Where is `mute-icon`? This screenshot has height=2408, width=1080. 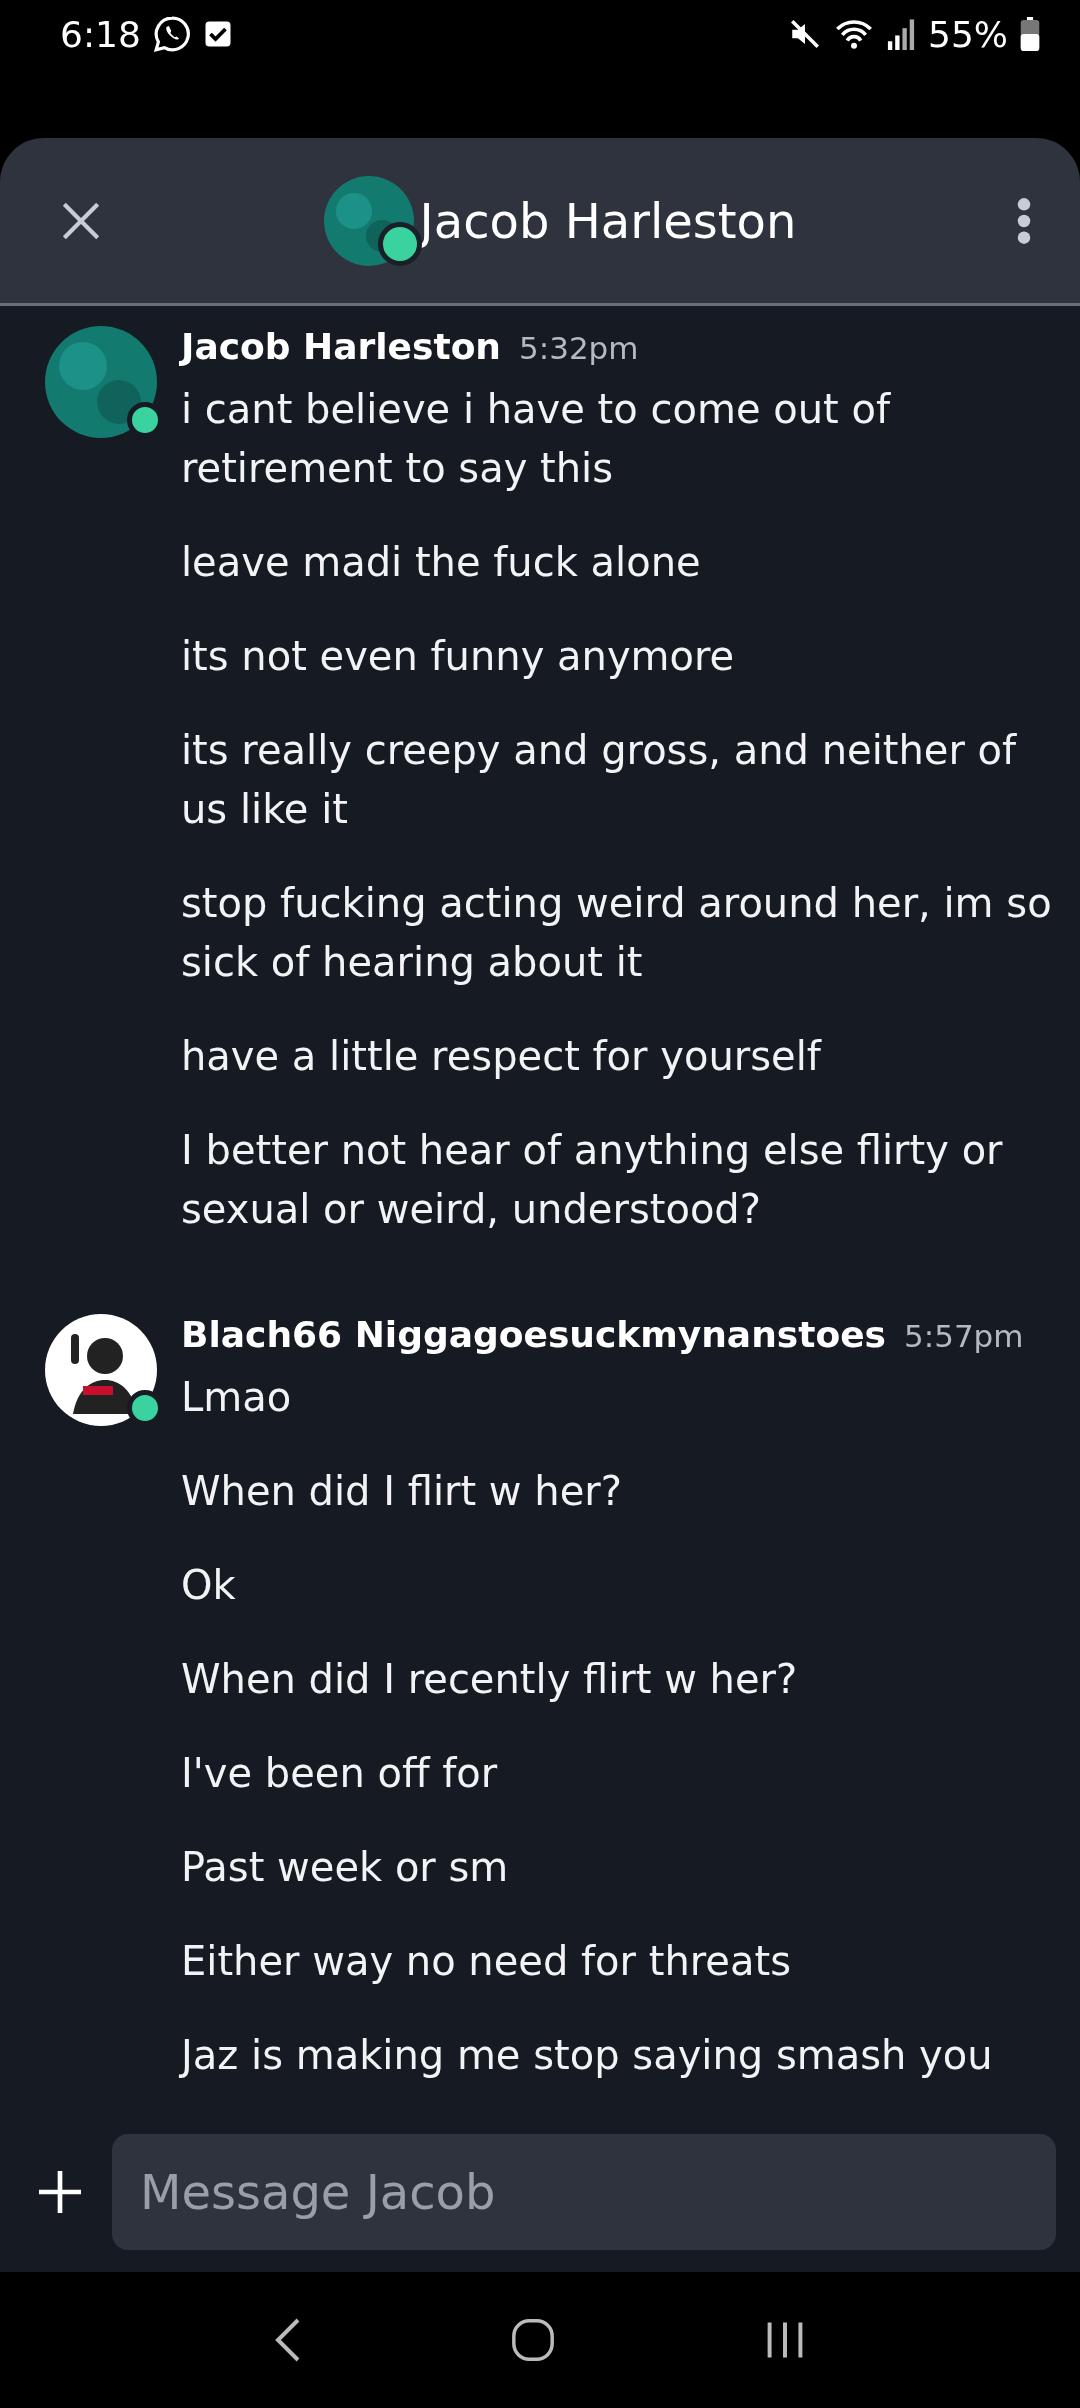
mute-icon is located at coordinates (805, 34).